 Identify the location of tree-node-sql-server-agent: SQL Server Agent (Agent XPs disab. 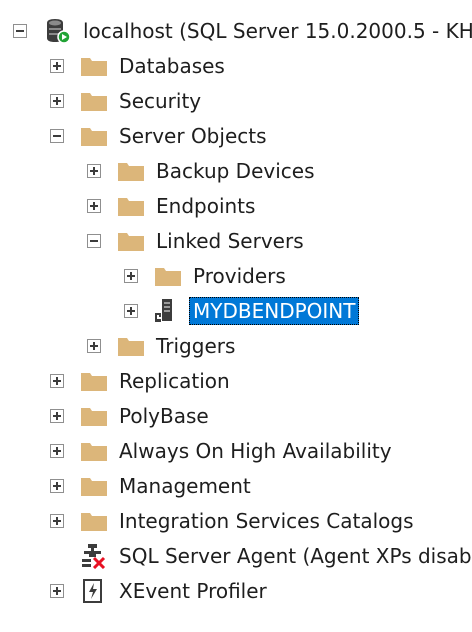
(236, 556).